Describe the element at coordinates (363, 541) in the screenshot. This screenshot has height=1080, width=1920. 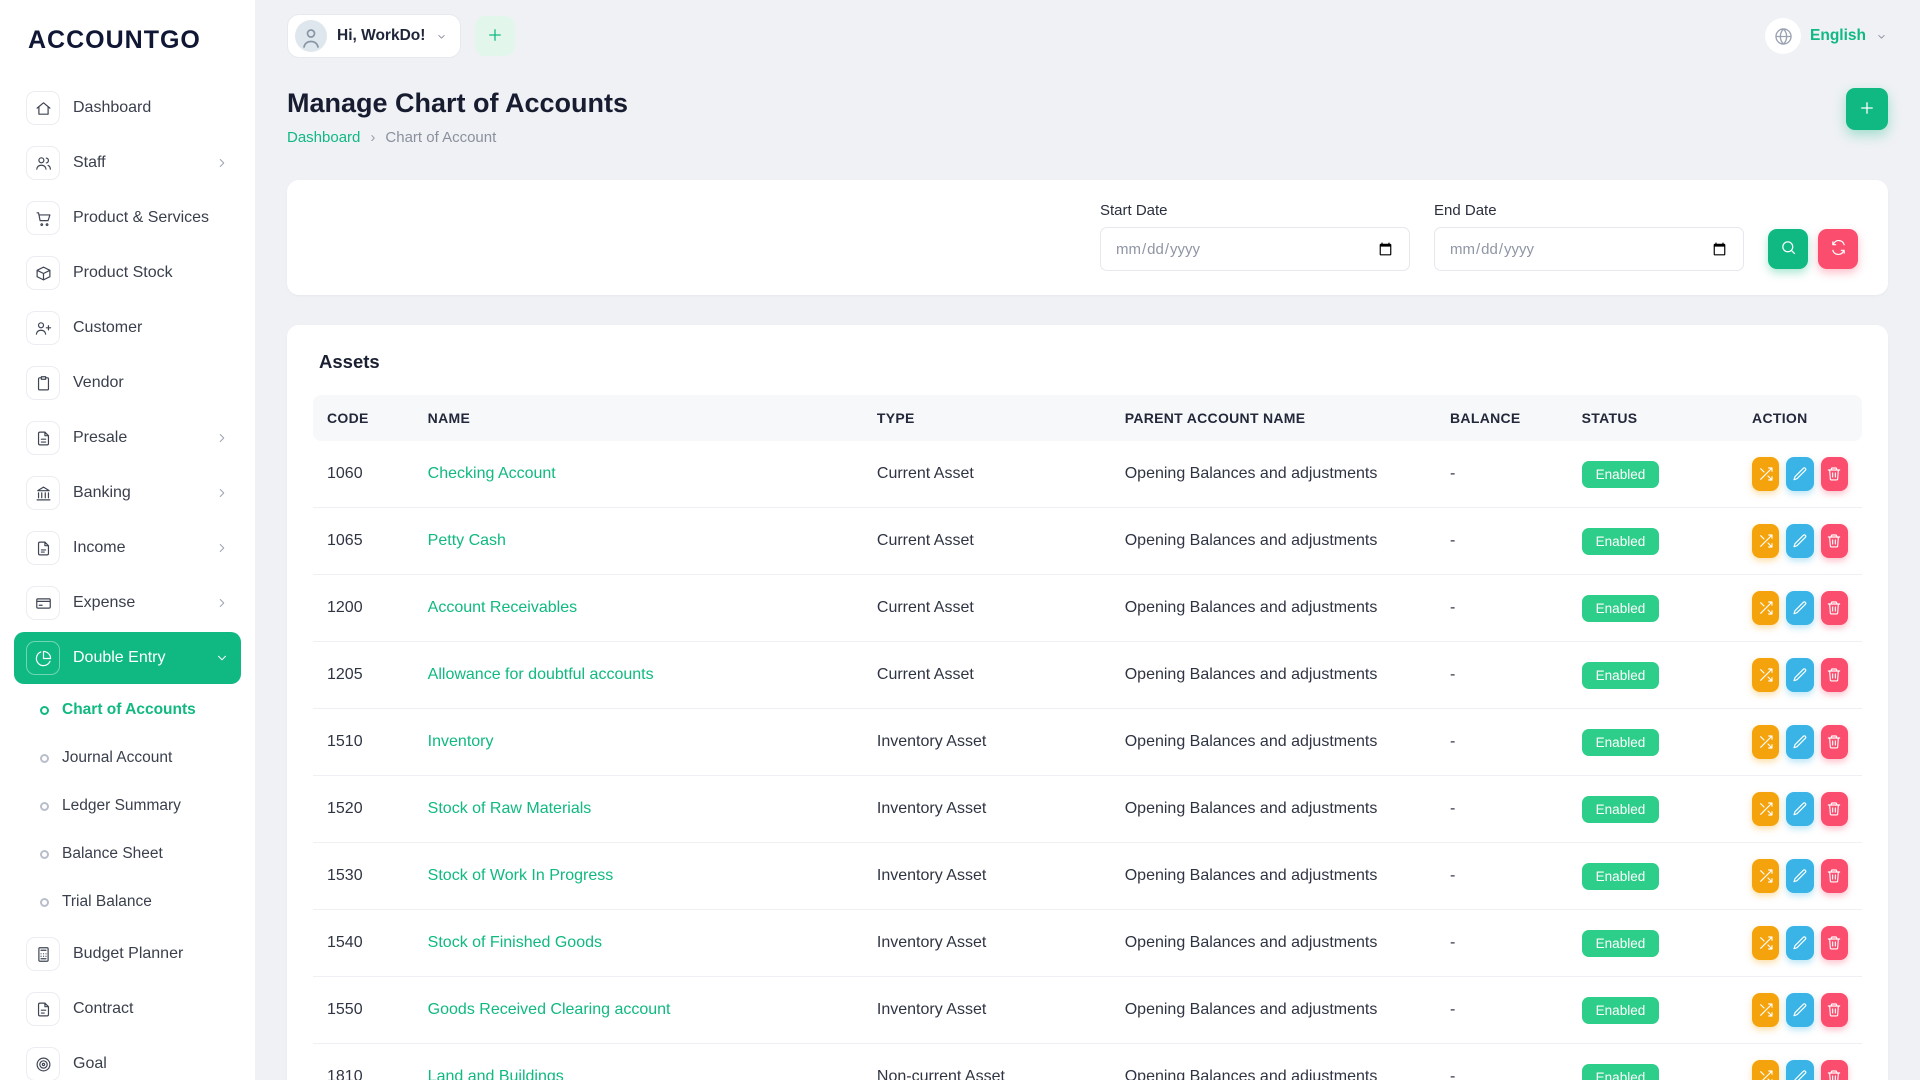
I see `account-code: 1065` at that location.